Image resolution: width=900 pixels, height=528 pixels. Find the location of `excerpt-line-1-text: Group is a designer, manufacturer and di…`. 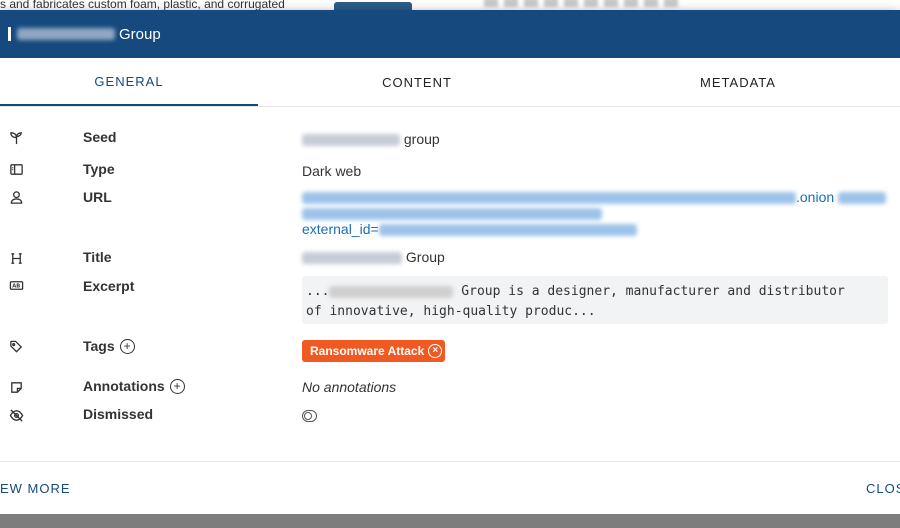

excerpt-line-1-text: Group is a designer, manufacturer and di… is located at coordinates (649, 291).